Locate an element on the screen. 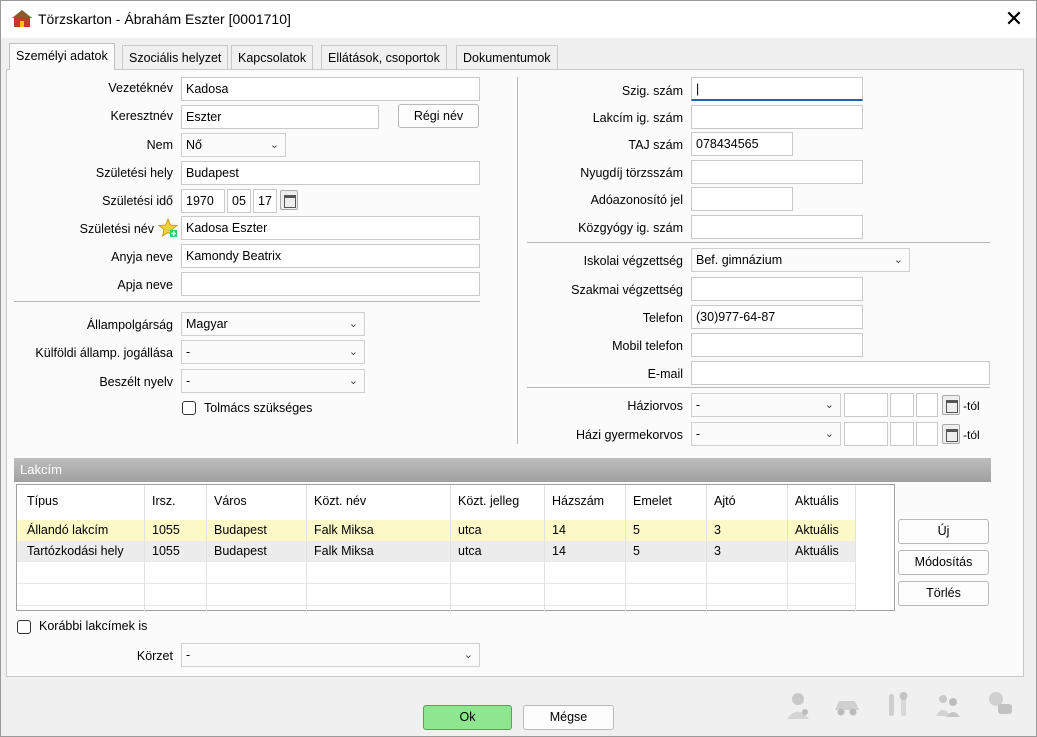  szuletesi-ho-input: 05 is located at coordinates (239, 201).